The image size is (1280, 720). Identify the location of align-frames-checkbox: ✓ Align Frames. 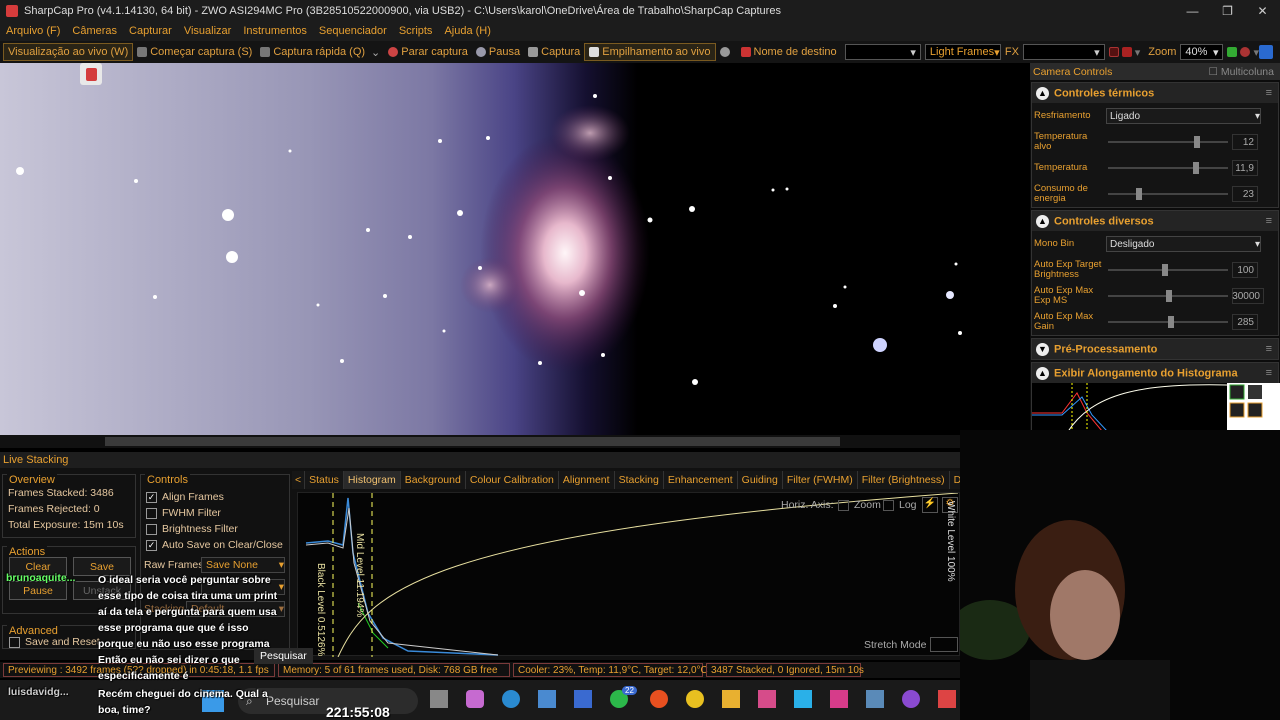
(185, 497).